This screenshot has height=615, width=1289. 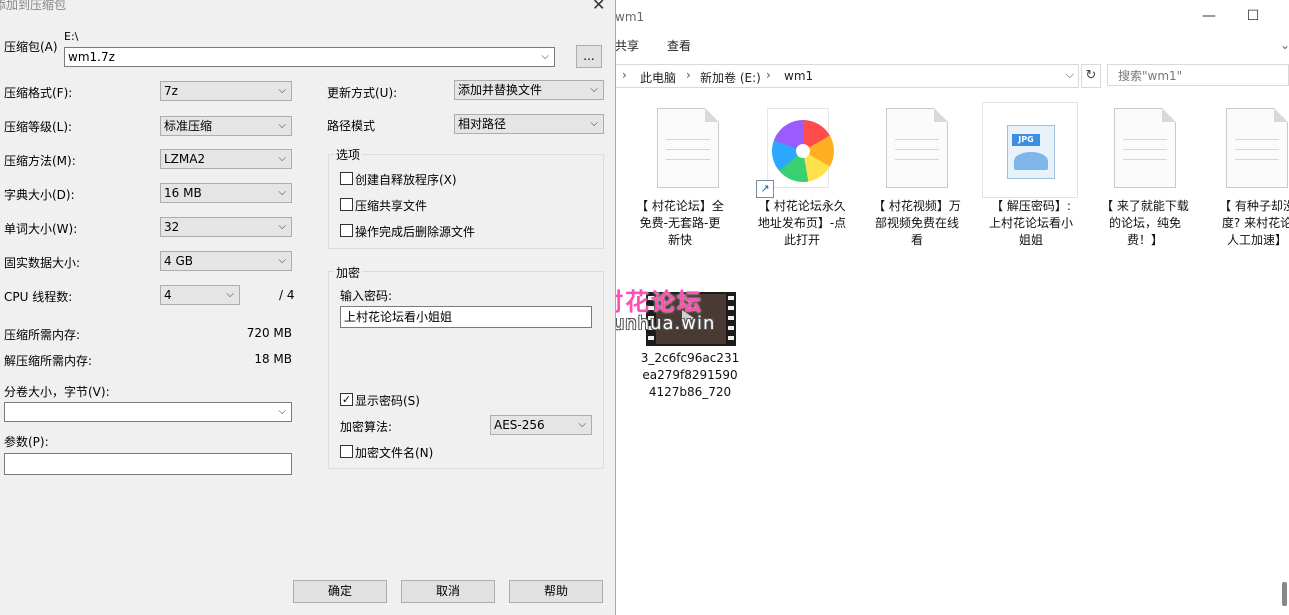 What do you see at coordinates (183, 193) in the screenshot?
I see `dictionary-value: 16 MB` at bounding box center [183, 193].